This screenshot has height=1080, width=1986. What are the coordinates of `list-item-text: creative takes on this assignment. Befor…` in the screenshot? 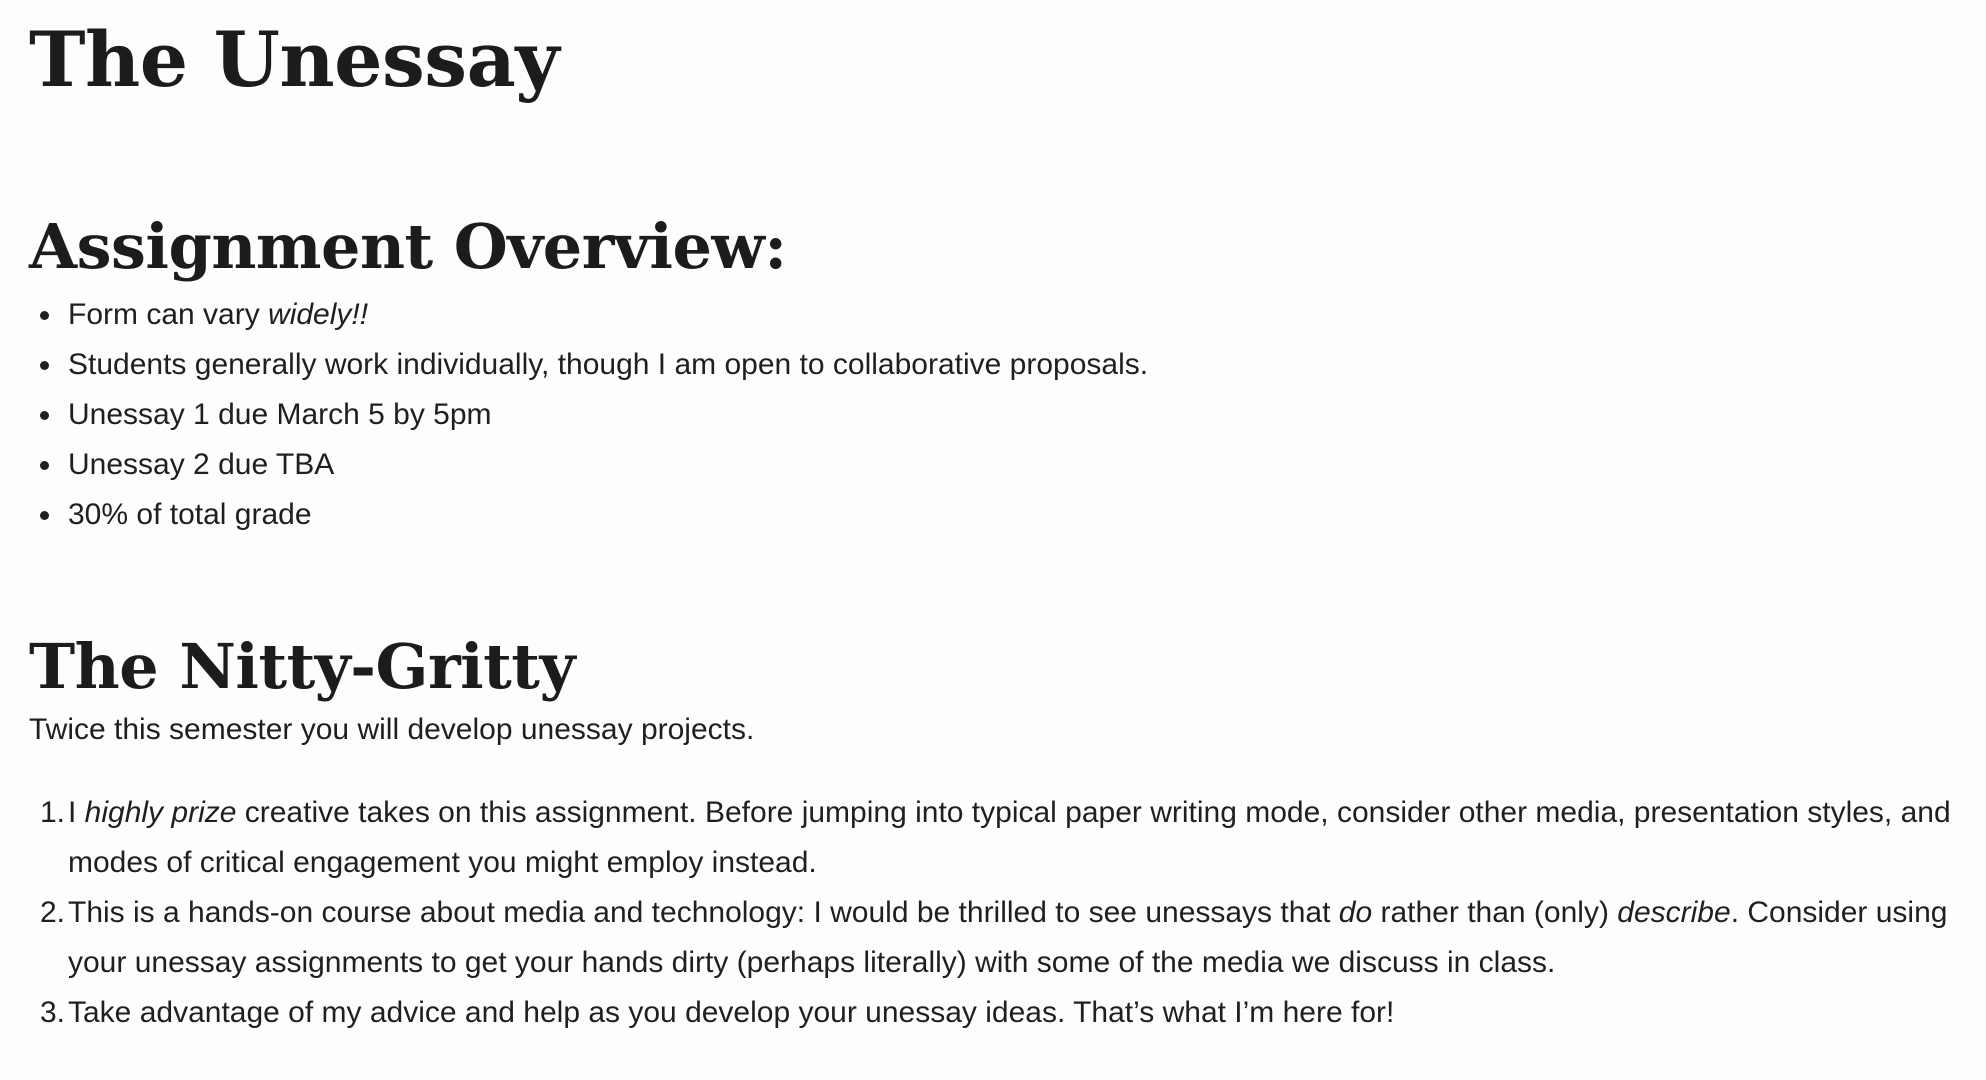 It's located at (1009, 837).